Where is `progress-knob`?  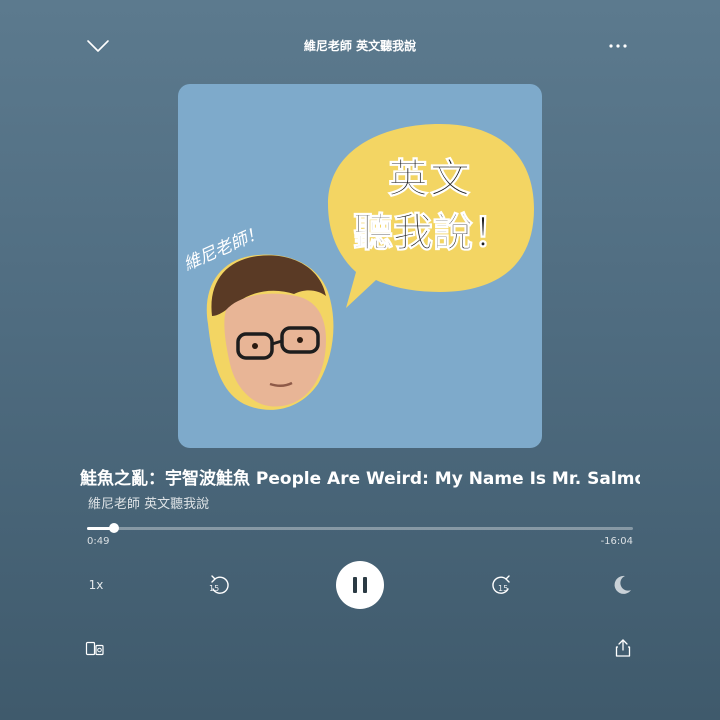 progress-knob is located at coordinates (114, 528).